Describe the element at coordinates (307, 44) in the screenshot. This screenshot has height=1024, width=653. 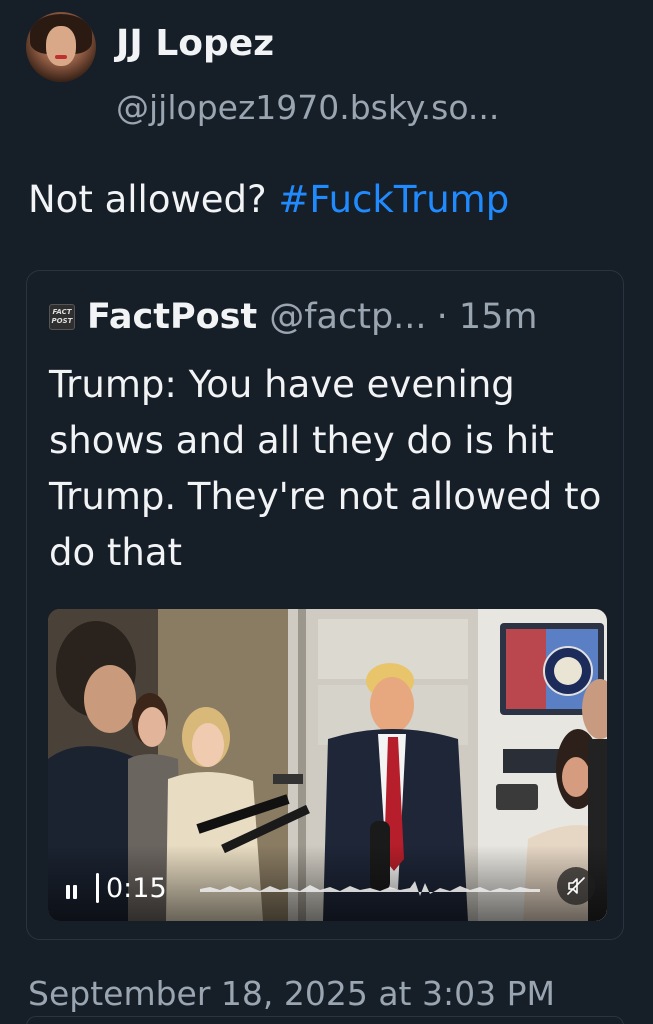
I see `author-display-name: JJ Lopez` at that location.